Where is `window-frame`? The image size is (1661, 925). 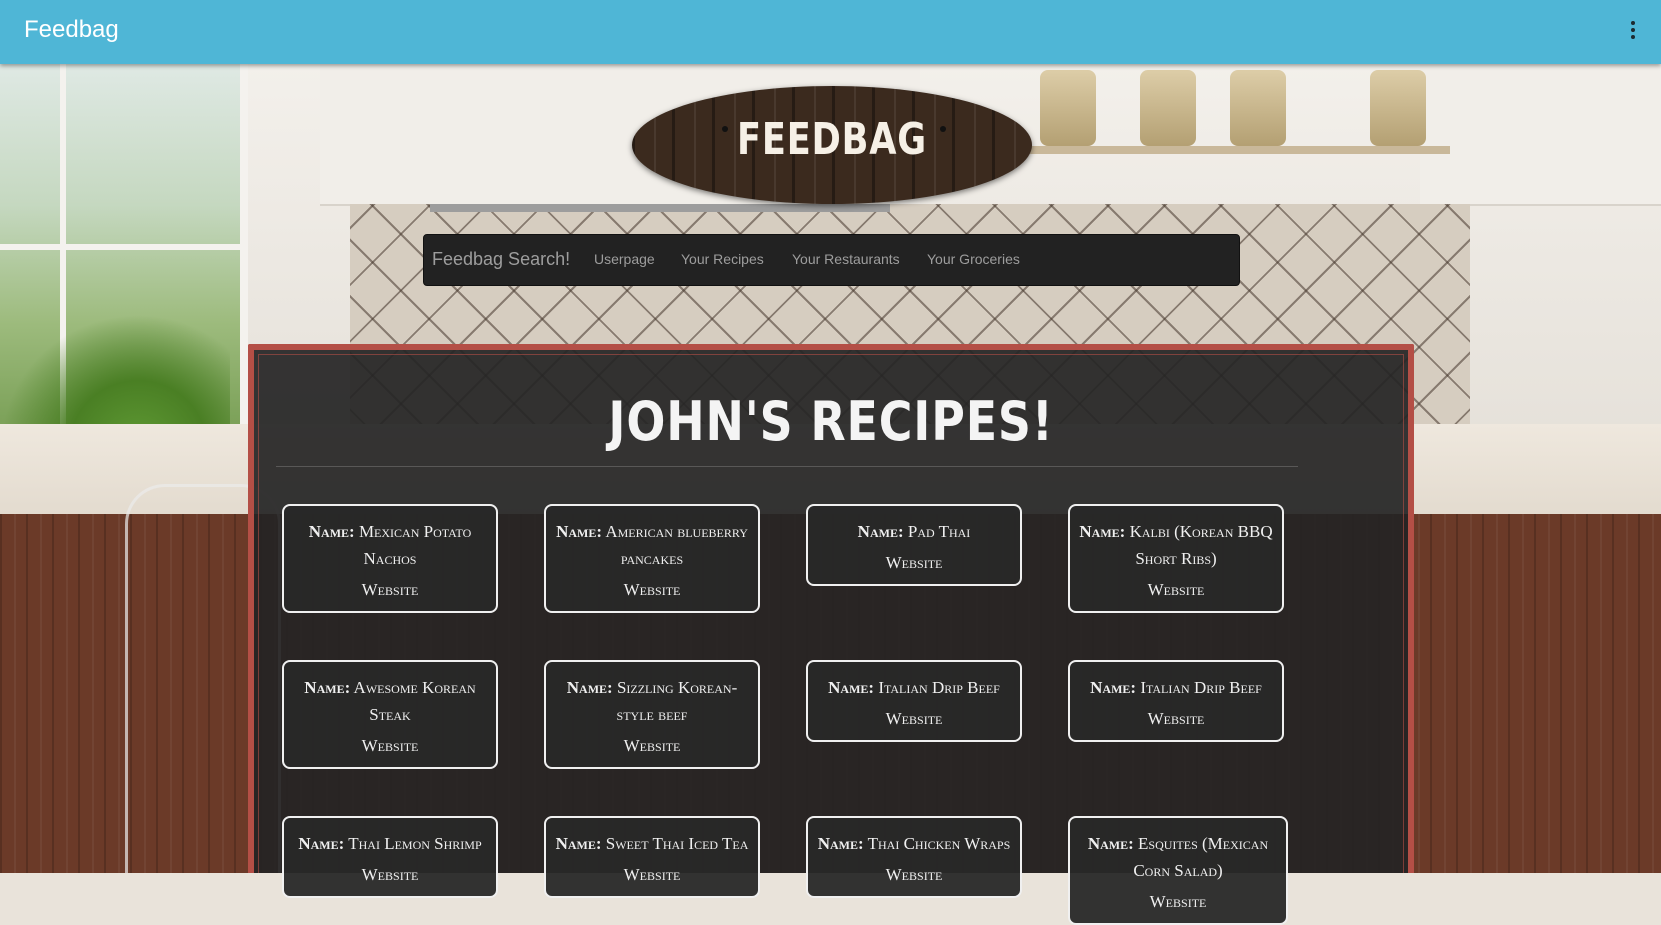
window-frame is located at coordinates (120, 247).